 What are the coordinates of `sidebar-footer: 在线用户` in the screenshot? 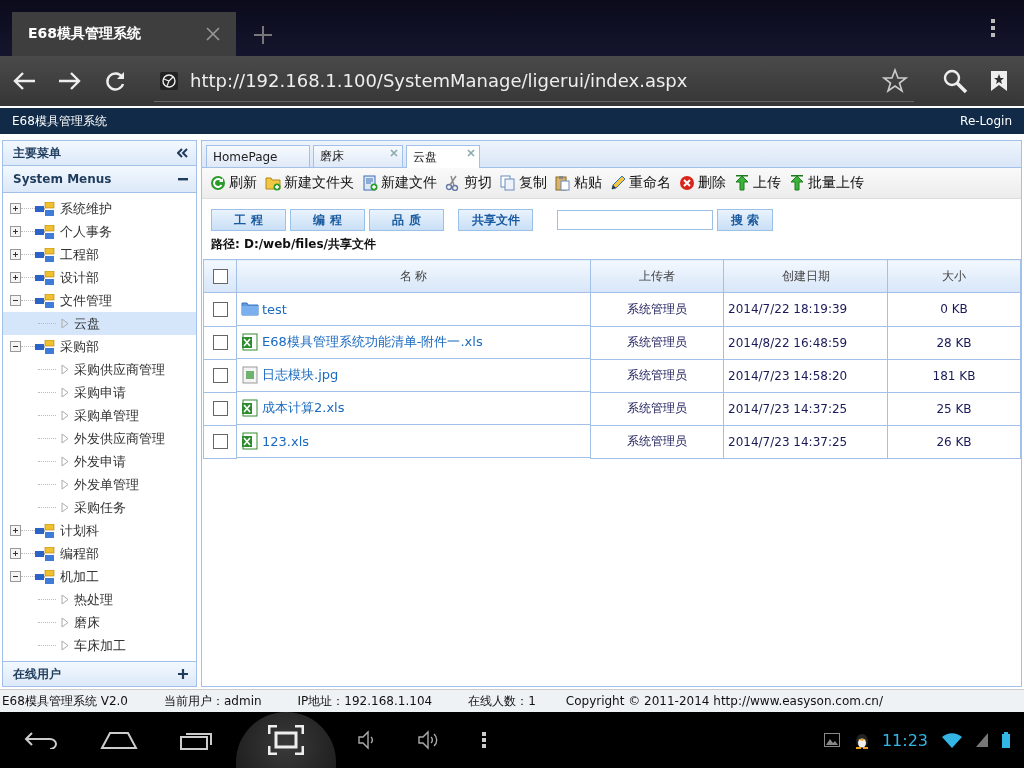 It's located at (99, 673).